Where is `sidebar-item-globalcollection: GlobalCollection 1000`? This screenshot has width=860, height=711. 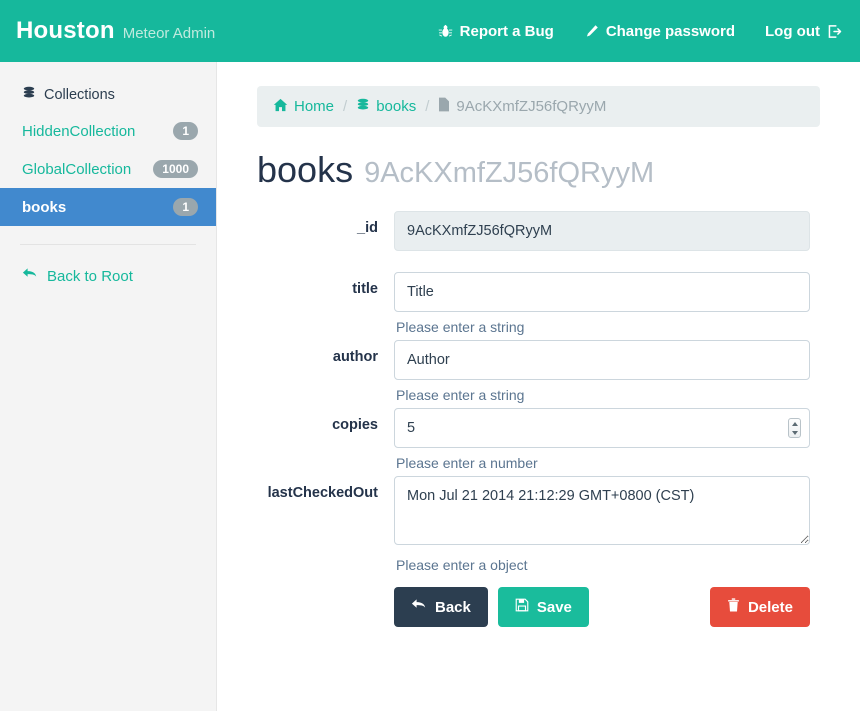 sidebar-item-globalcollection: GlobalCollection 1000 is located at coordinates (108, 169).